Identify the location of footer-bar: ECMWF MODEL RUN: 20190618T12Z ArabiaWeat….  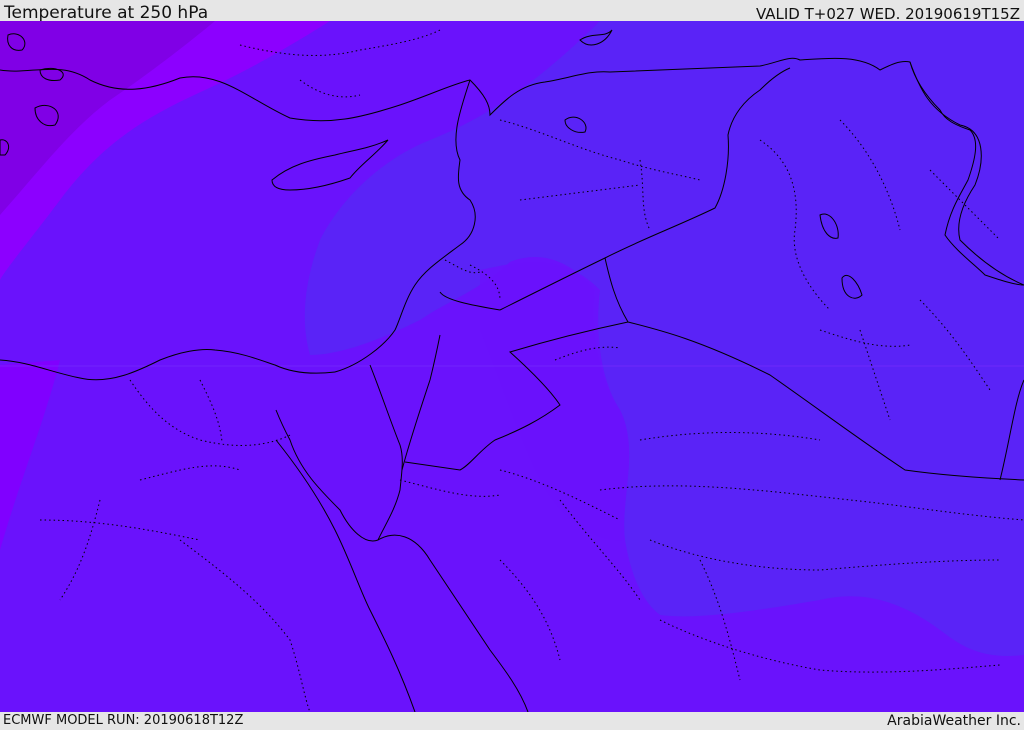
(512, 720).